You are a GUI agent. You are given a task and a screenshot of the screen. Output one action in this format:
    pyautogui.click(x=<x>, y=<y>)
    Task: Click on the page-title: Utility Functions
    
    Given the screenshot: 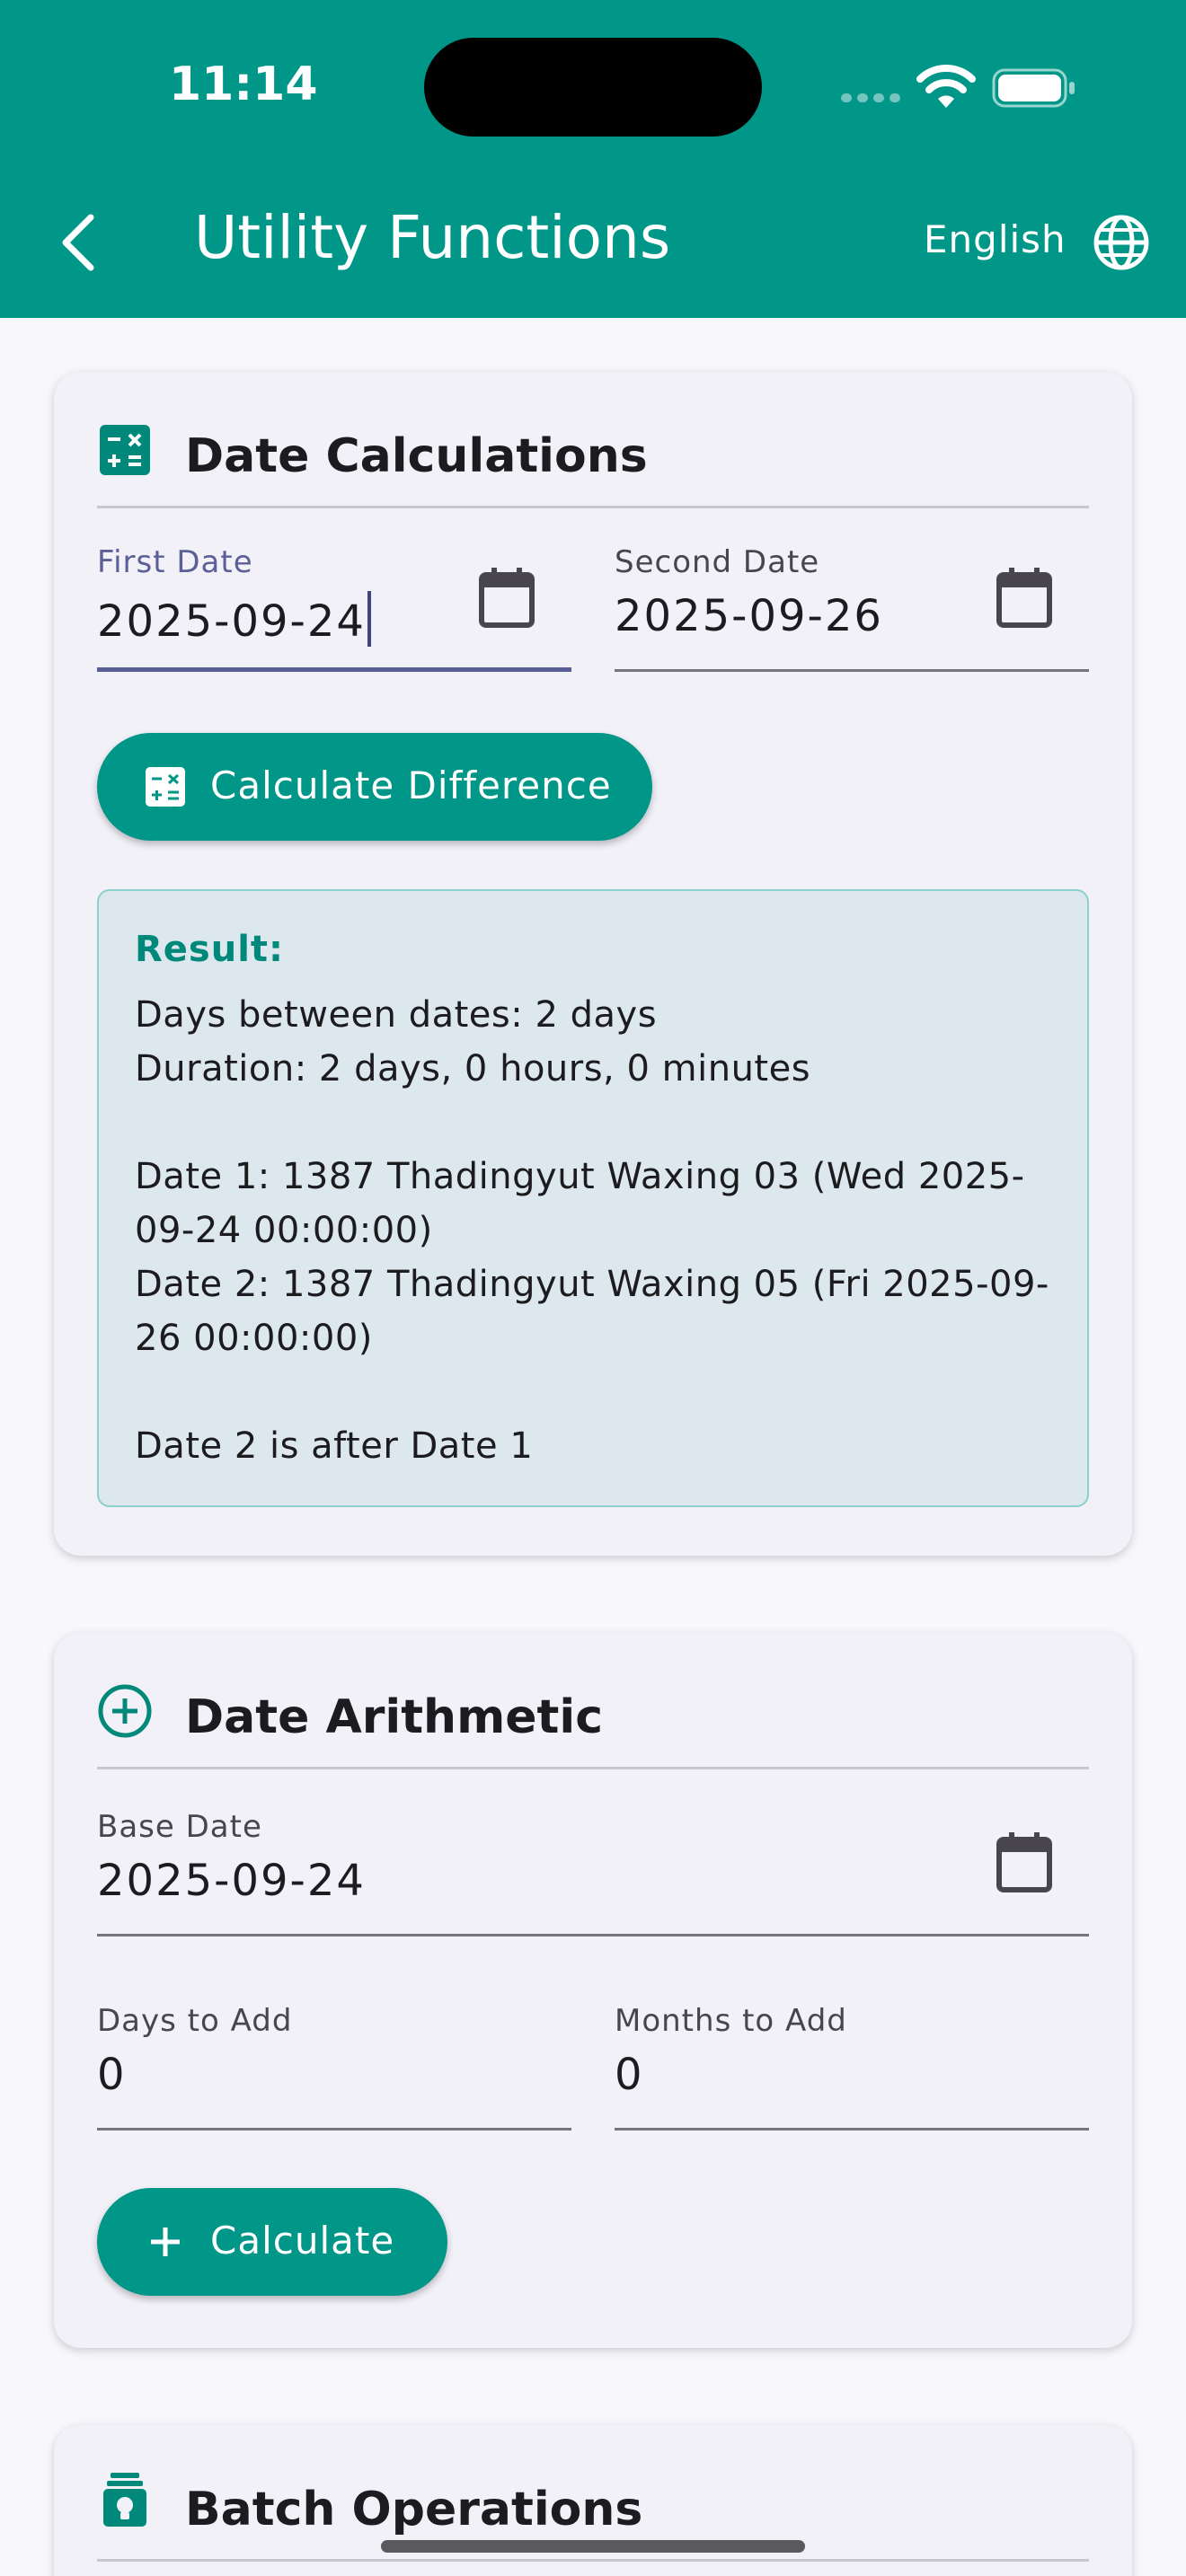 What is the action you would take?
    pyautogui.click(x=432, y=237)
    